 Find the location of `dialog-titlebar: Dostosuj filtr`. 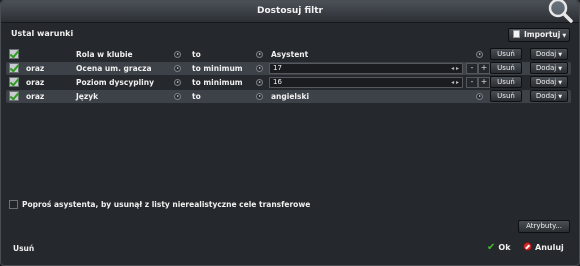

dialog-titlebar: Dostosuj filtr is located at coordinates (290, 11).